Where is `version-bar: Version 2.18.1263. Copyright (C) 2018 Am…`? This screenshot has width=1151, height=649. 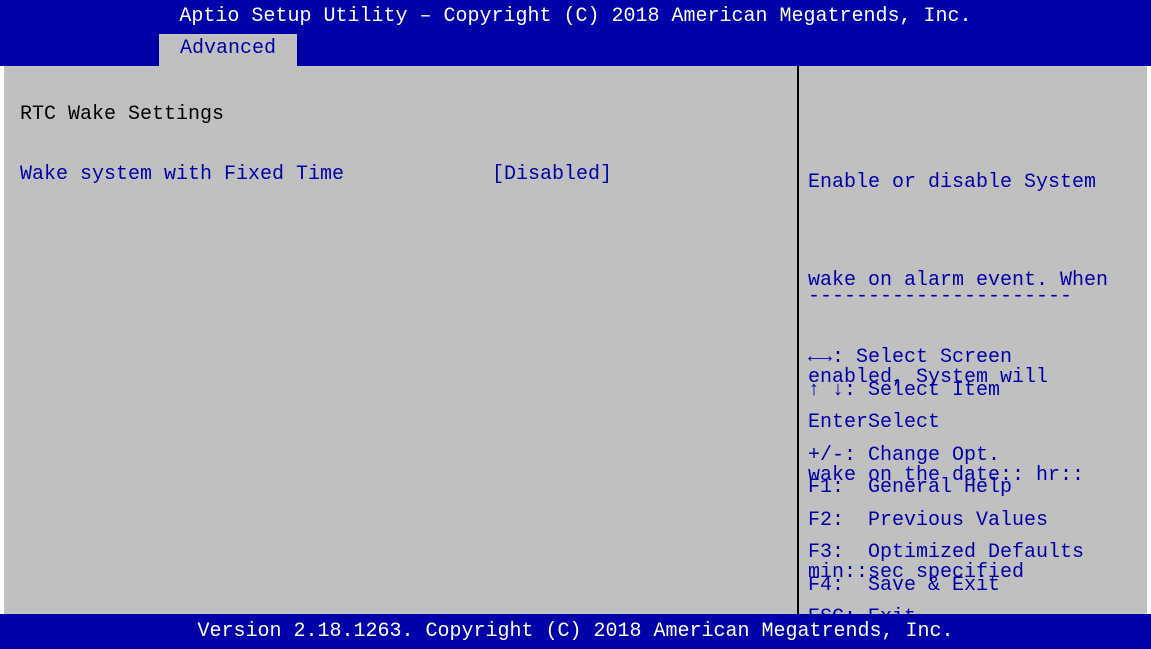 version-bar: Version 2.18.1263. Copyright (C) 2018 Am… is located at coordinates (575, 631).